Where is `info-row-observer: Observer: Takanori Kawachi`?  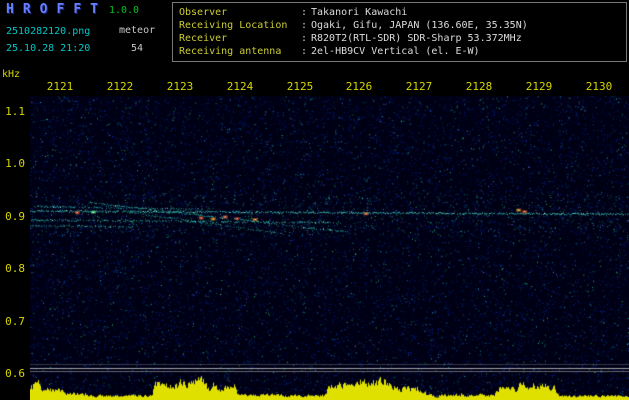 info-row-observer: Observer: Takanori Kawachi is located at coordinates (402, 12).